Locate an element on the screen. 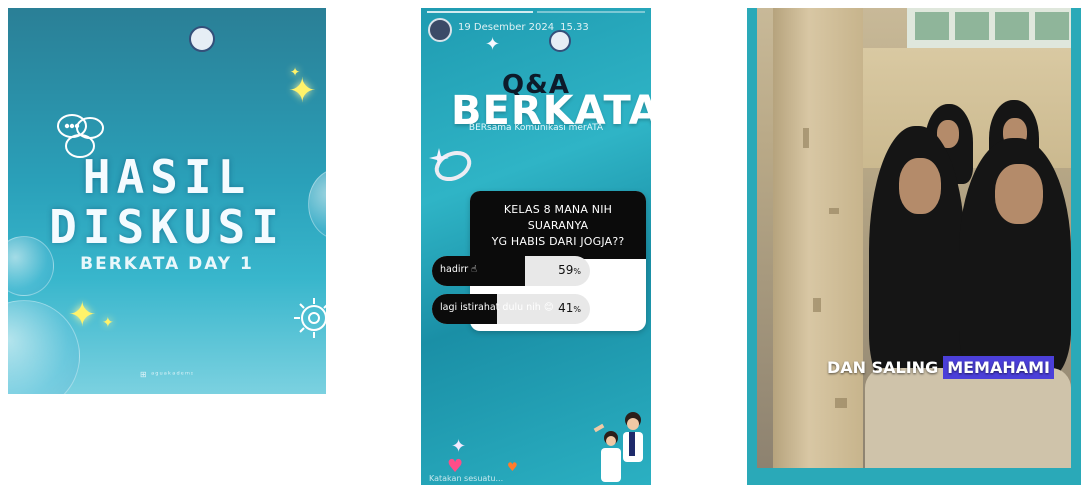 This screenshot has width=1081, height=485. title-line-1: HASIL is located at coordinates (167, 177).